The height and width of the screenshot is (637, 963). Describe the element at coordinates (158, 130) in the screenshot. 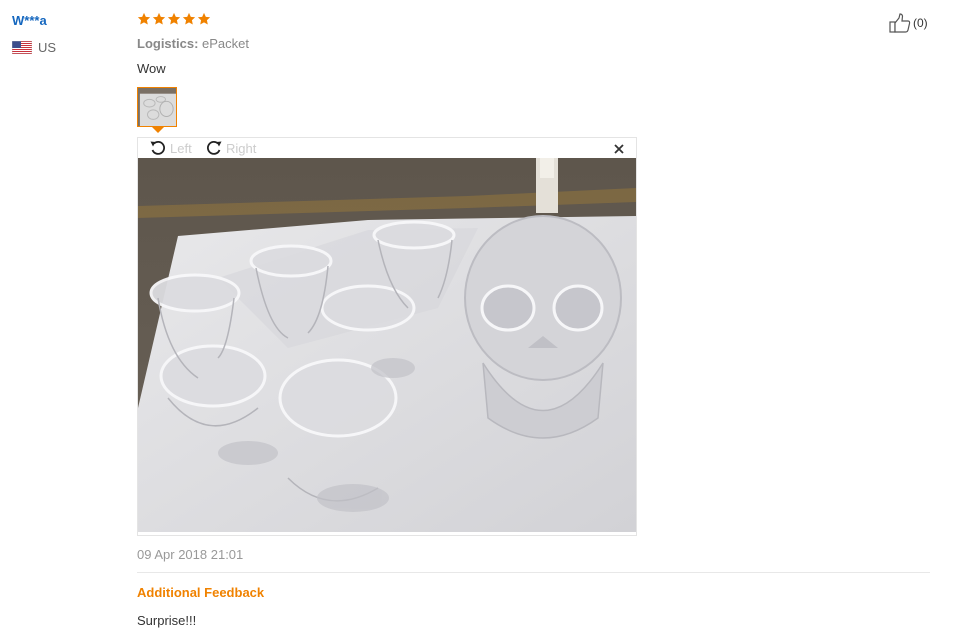

I see `thumbnail-selected-caret` at that location.